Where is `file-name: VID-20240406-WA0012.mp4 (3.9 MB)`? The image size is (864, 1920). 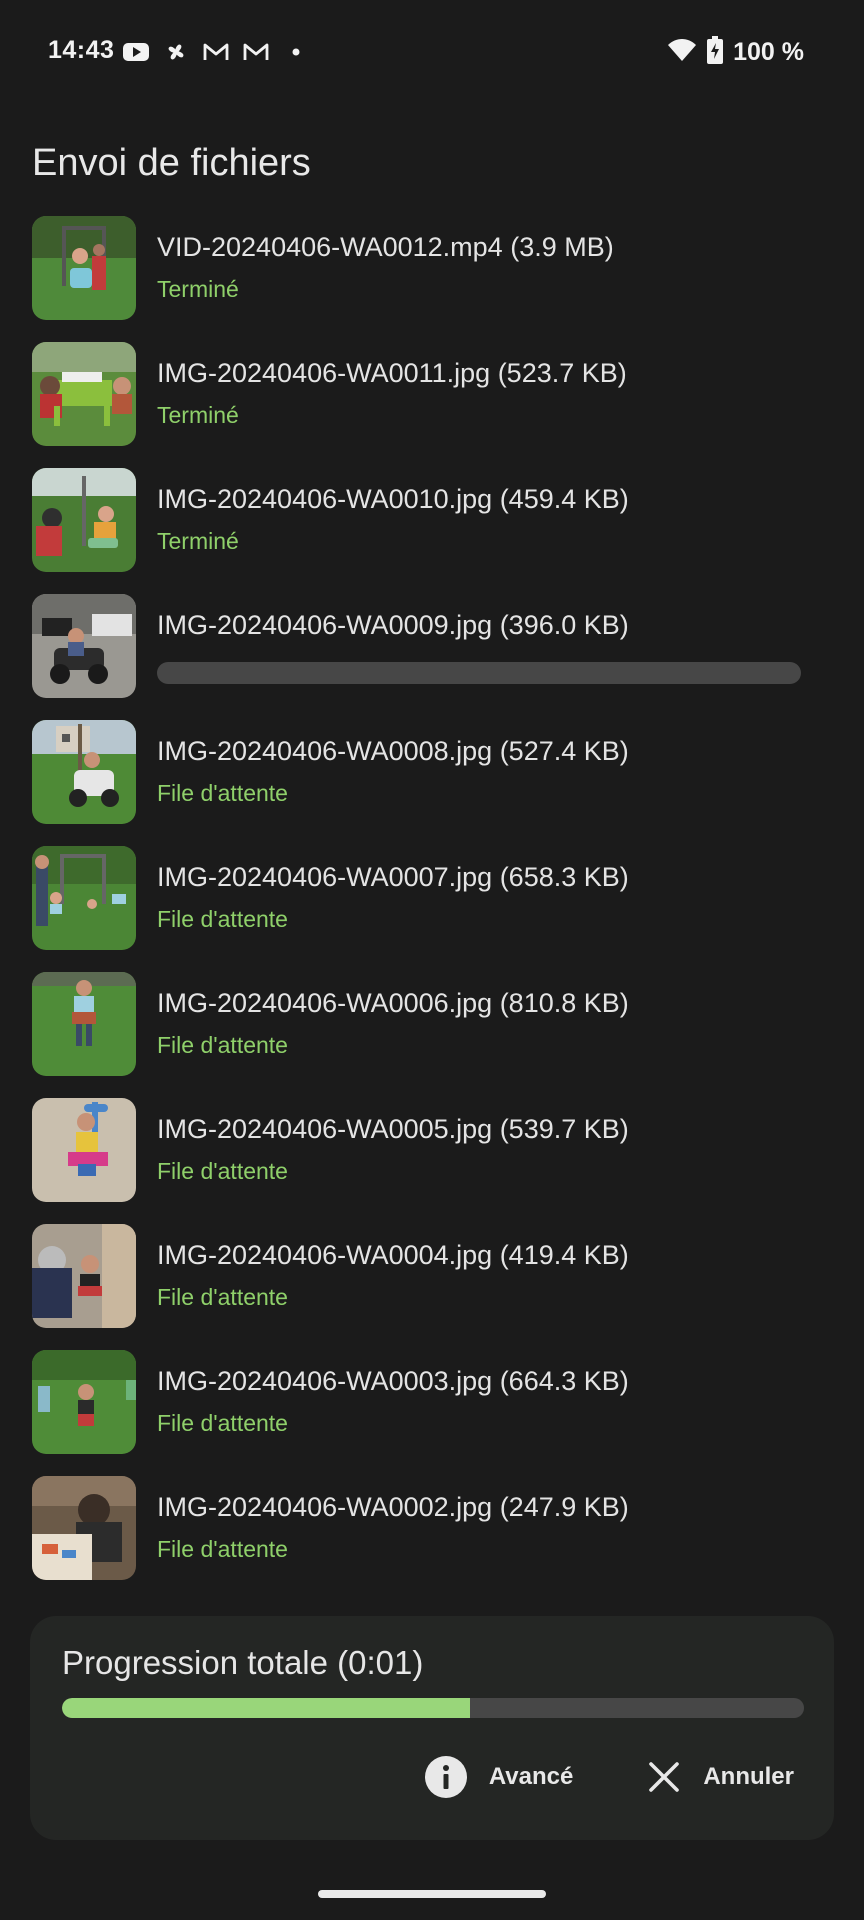 file-name: VID-20240406-WA0012.mp4 (3.9 MB) is located at coordinates (385, 247).